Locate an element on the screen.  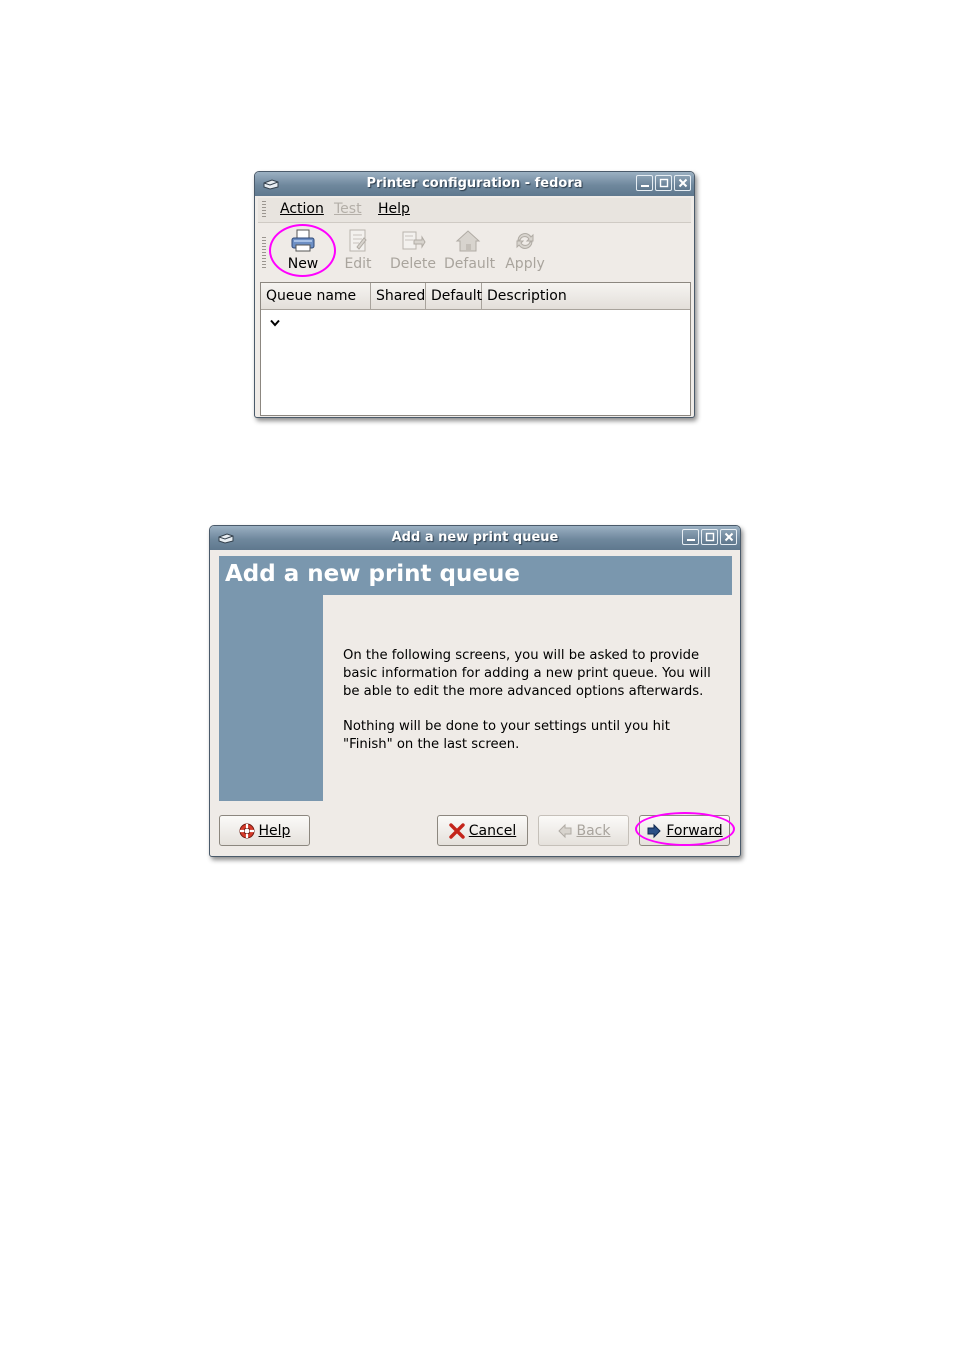
x-icon is located at coordinates (457, 830).